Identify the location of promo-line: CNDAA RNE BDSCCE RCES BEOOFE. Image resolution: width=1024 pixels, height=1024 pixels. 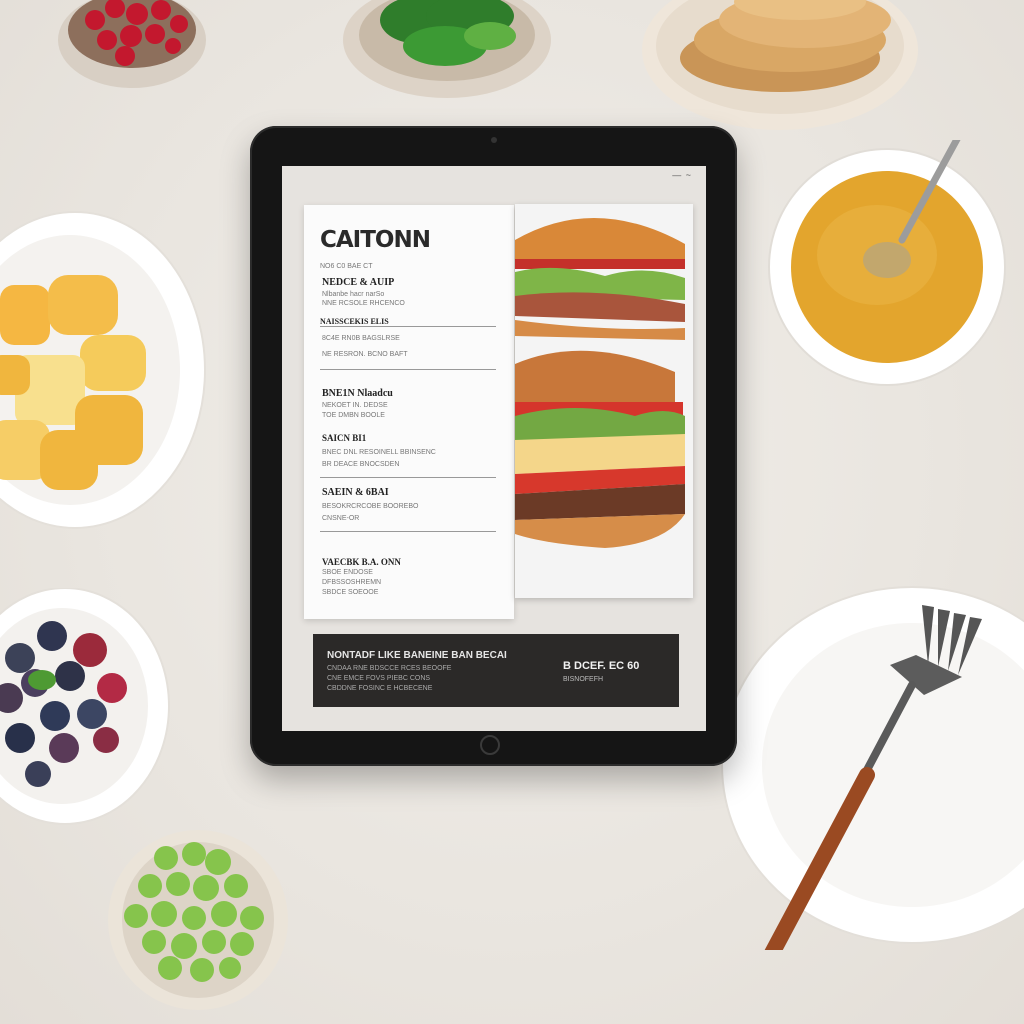
(389, 668).